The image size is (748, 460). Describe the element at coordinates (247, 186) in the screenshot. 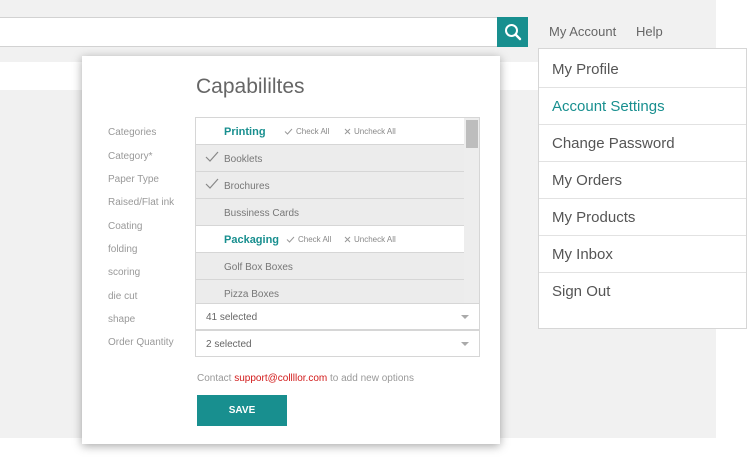

I see `option-label: Brochures` at that location.